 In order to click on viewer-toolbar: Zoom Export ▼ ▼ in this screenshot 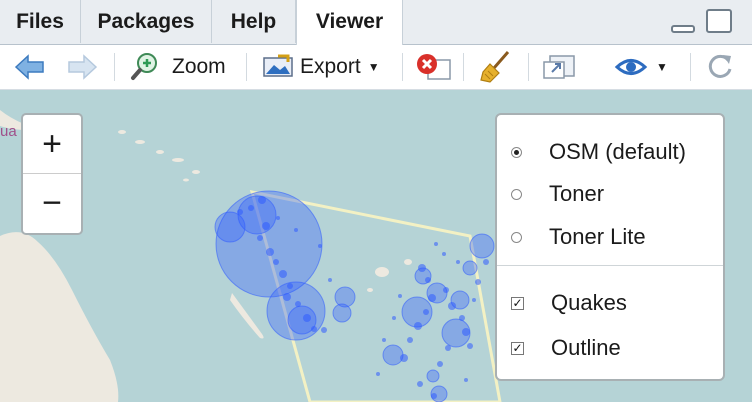, I will do `click(376, 67)`.